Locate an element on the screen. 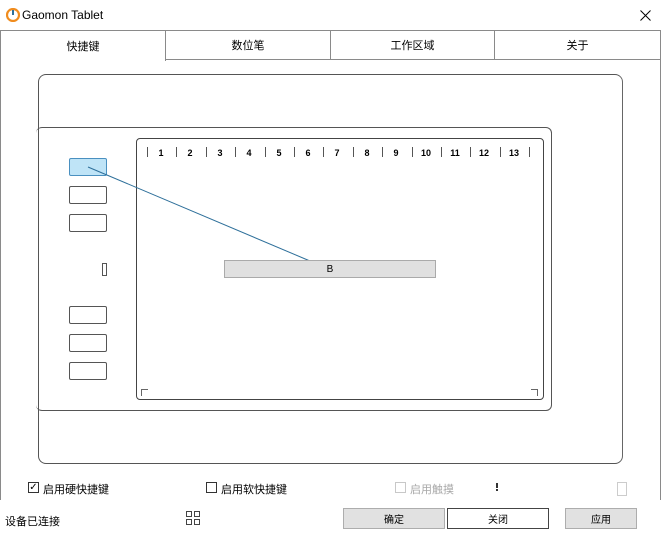  info-icon is located at coordinates (497, 486).